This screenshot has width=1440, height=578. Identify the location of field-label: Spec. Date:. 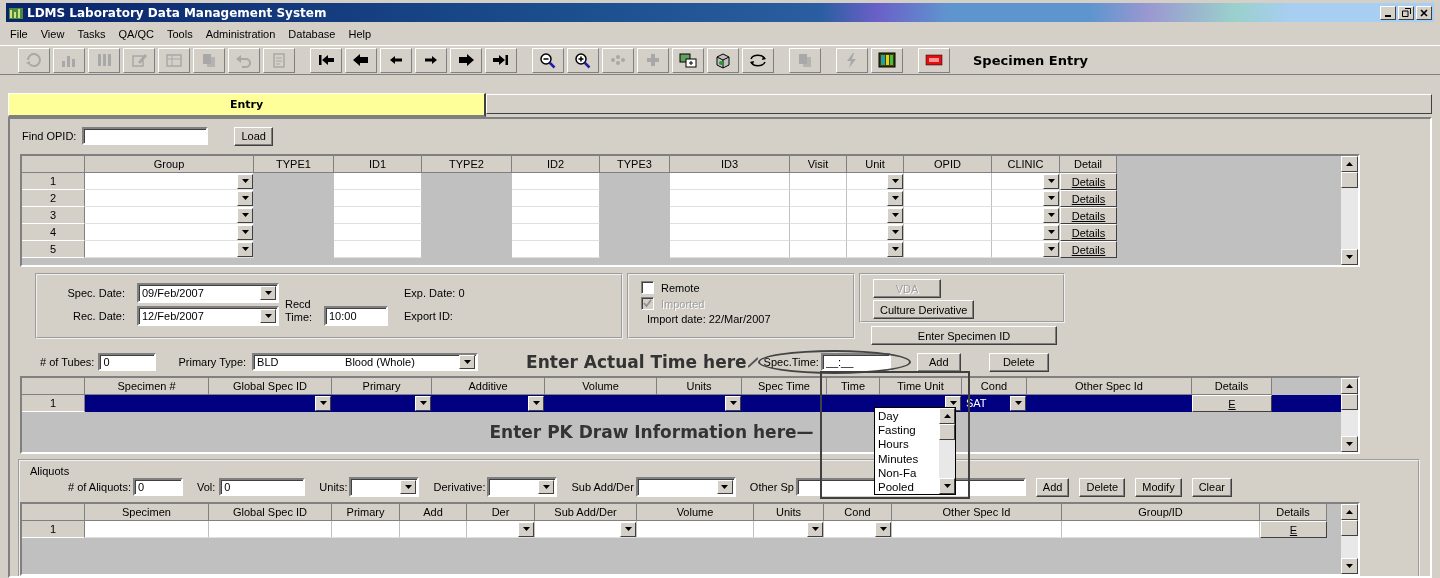
(96, 292).